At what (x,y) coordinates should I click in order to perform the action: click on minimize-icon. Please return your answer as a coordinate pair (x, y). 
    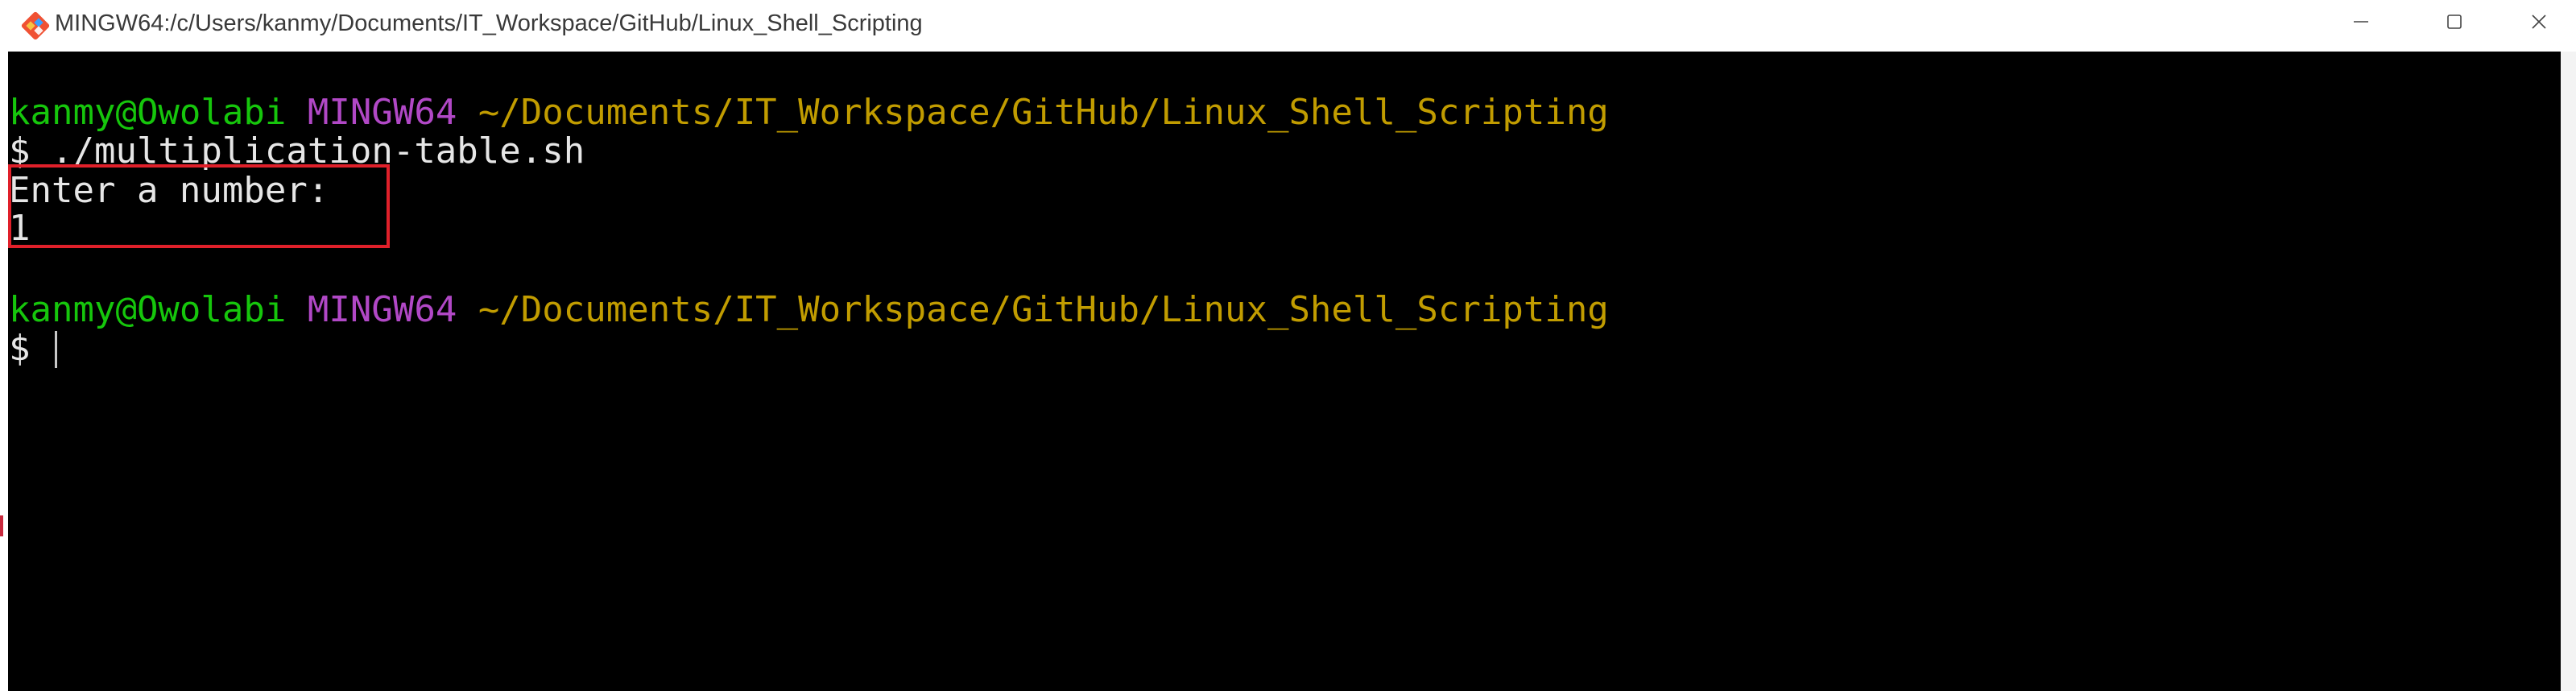
    Looking at the image, I should click on (2361, 24).